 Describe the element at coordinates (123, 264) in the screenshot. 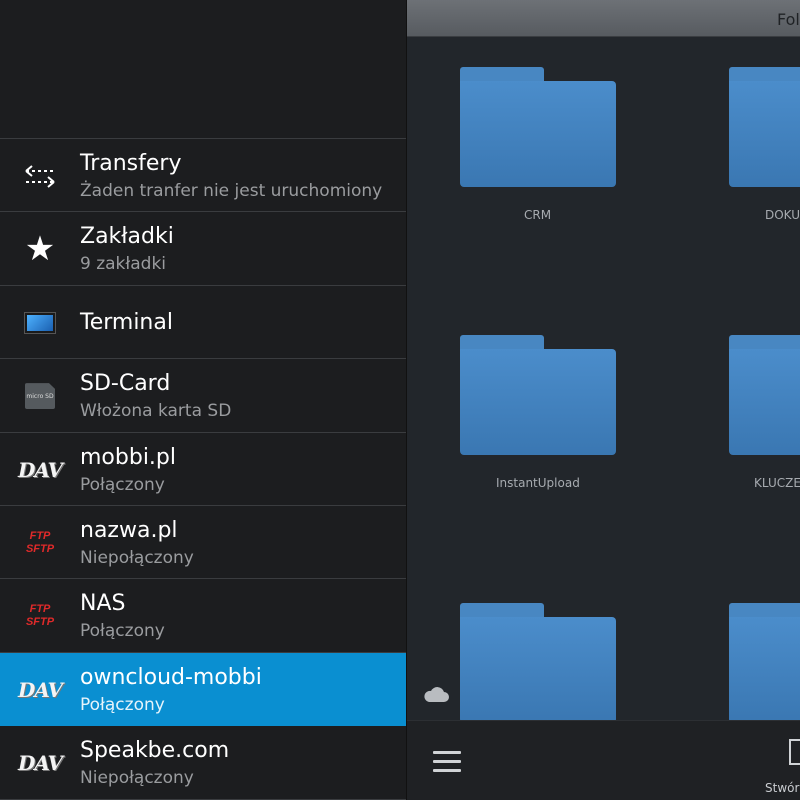

I see `drawer-item-subtitle: 9 zakładki` at that location.